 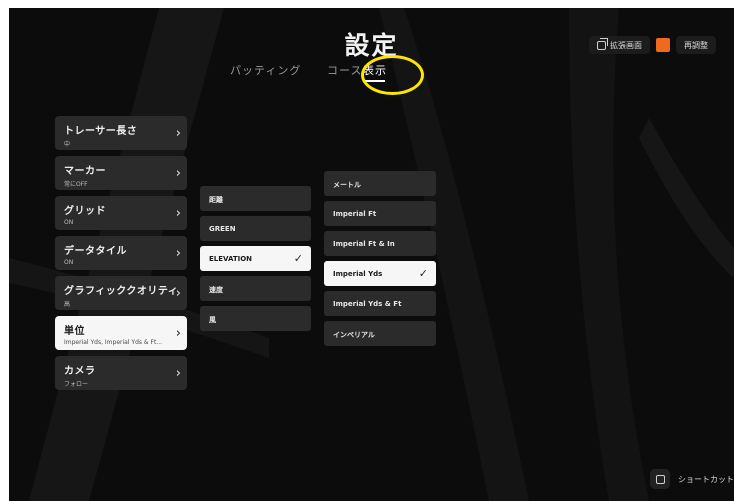 What do you see at coordinates (255, 318) in the screenshot?
I see `submenu-item-wind: 風` at bounding box center [255, 318].